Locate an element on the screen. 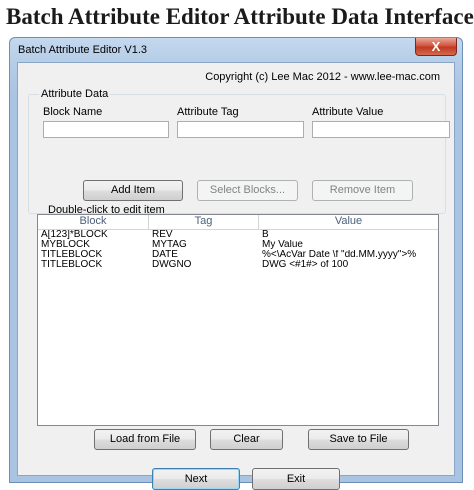  add-item-button: Add Item is located at coordinates (133, 190).